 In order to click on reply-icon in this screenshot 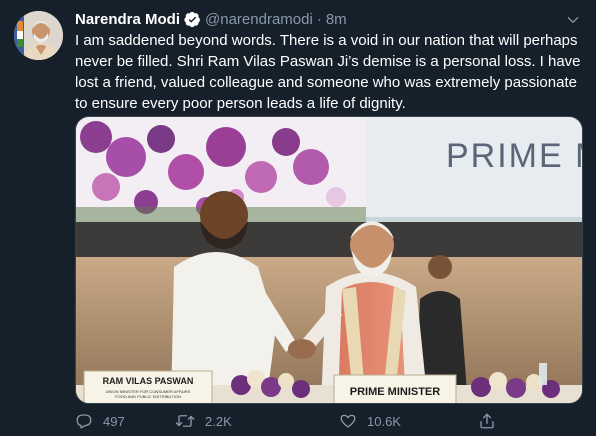, I will do `click(84, 421)`.